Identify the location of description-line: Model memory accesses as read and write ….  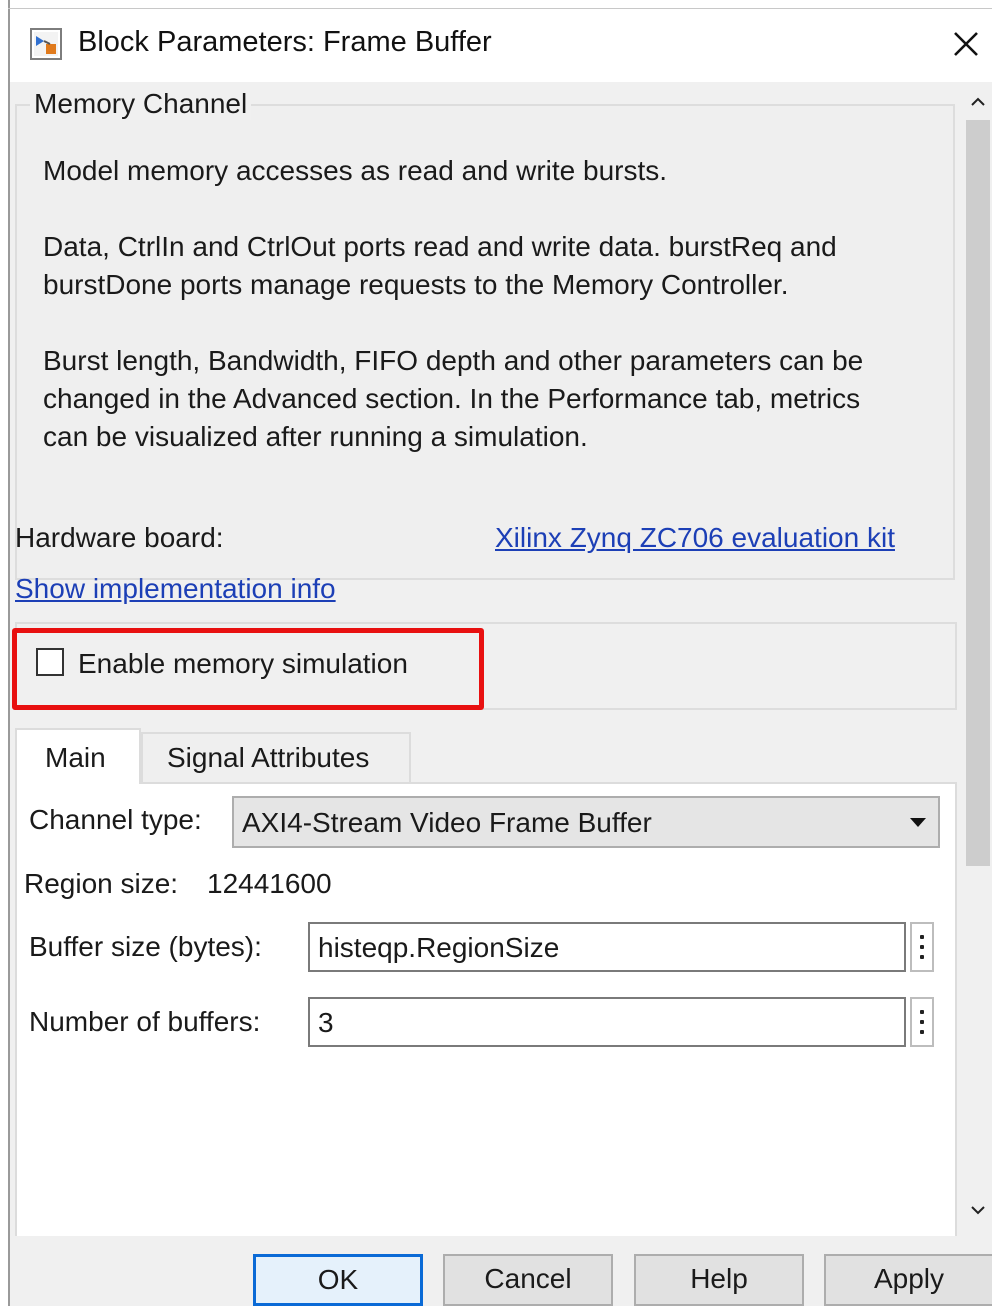
(355, 170).